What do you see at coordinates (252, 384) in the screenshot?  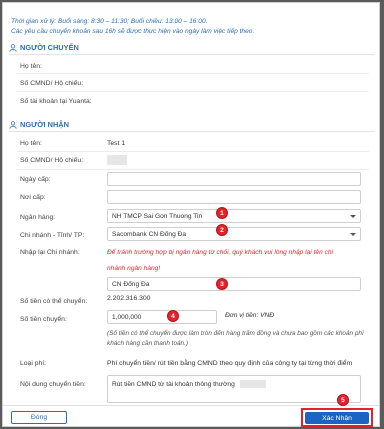 I see `redacted-account` at bounding box center [252, 384].